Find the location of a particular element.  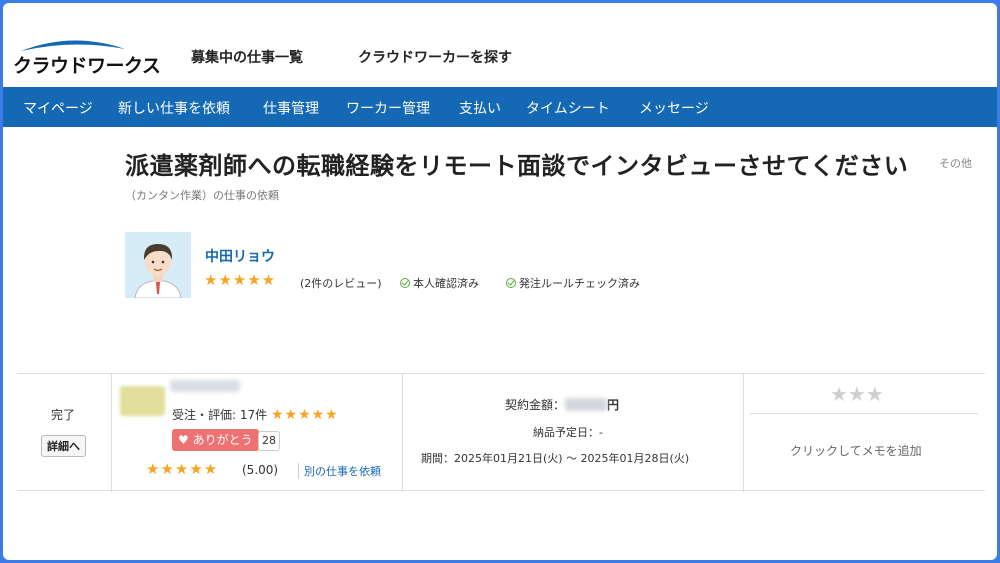

nav-item-timesheet: タイムシート is located at coordinates (568, 108).